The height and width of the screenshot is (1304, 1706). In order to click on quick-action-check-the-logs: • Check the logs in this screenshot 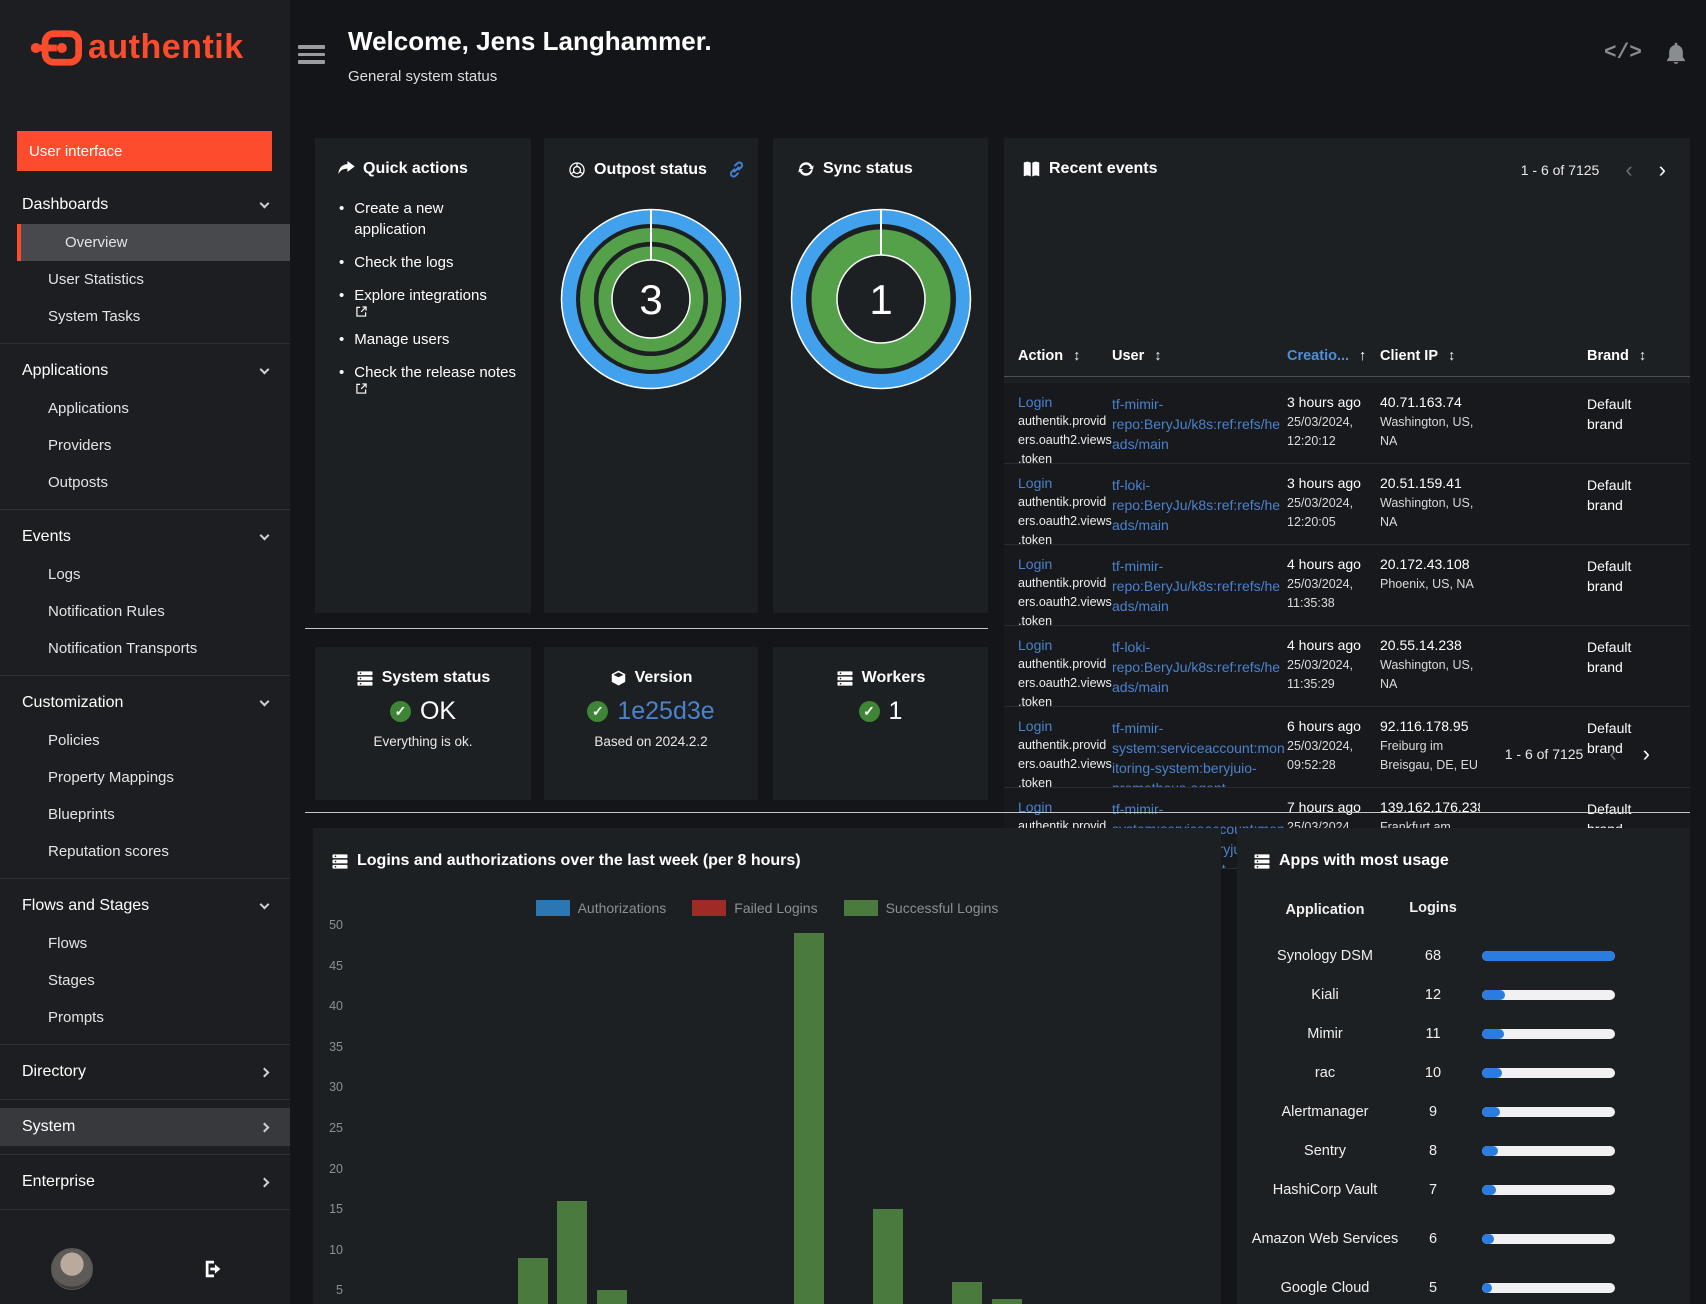, I will do `click(428, 262)`.